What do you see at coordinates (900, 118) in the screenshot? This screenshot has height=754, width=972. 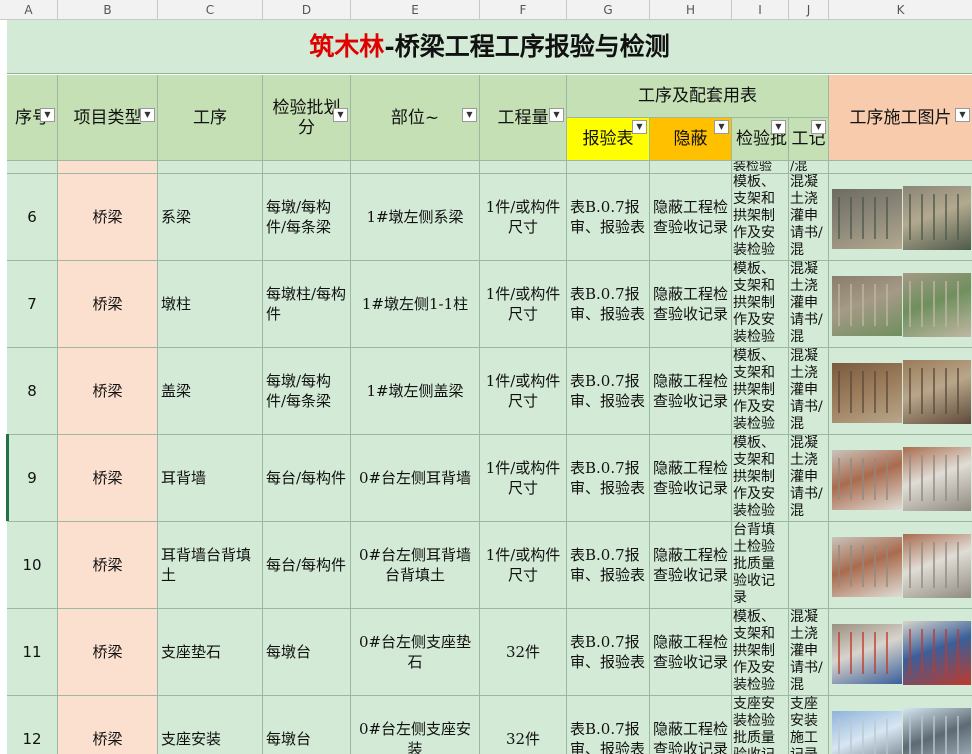 I see `header-photos: 工序施工图片 ▼` at bounding box center [900, 118].